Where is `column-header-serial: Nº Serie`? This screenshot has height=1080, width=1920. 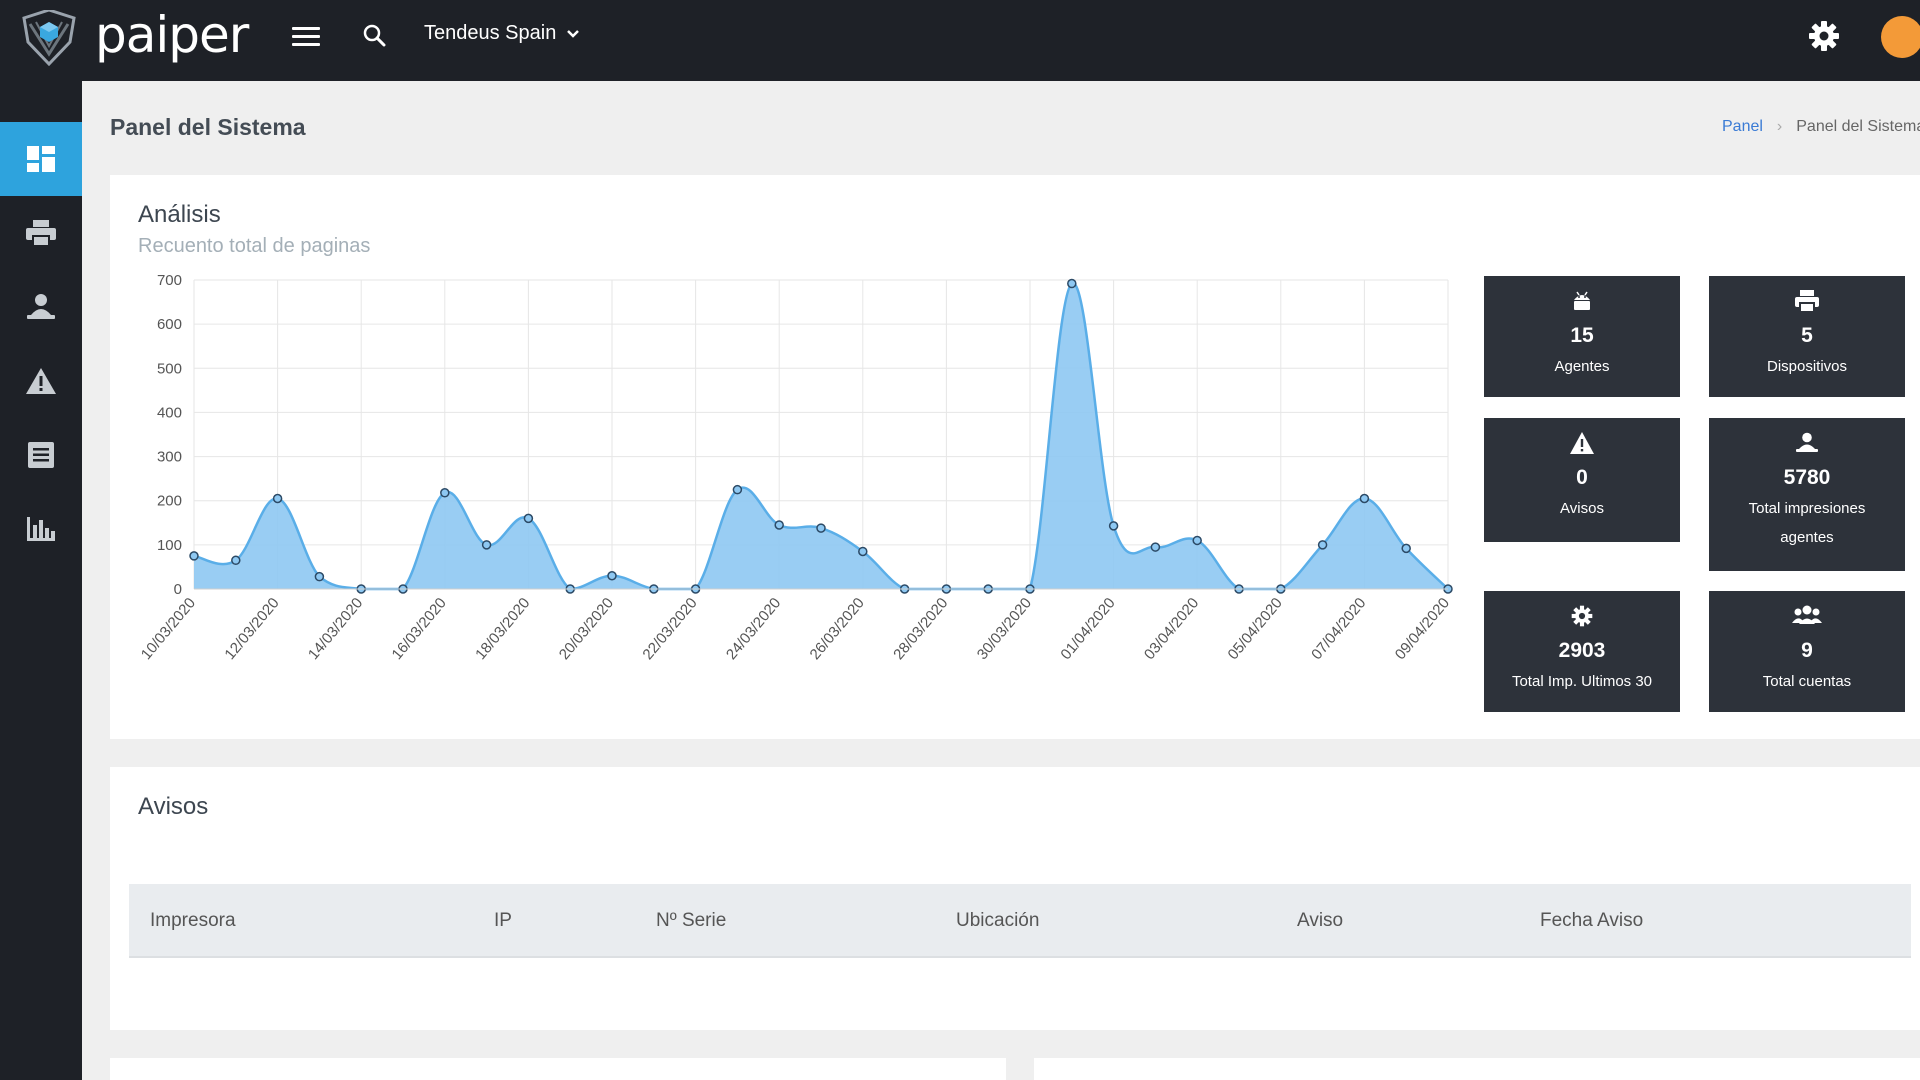 column-header-serial: Nº Serie is located at coordinates (691, 921).